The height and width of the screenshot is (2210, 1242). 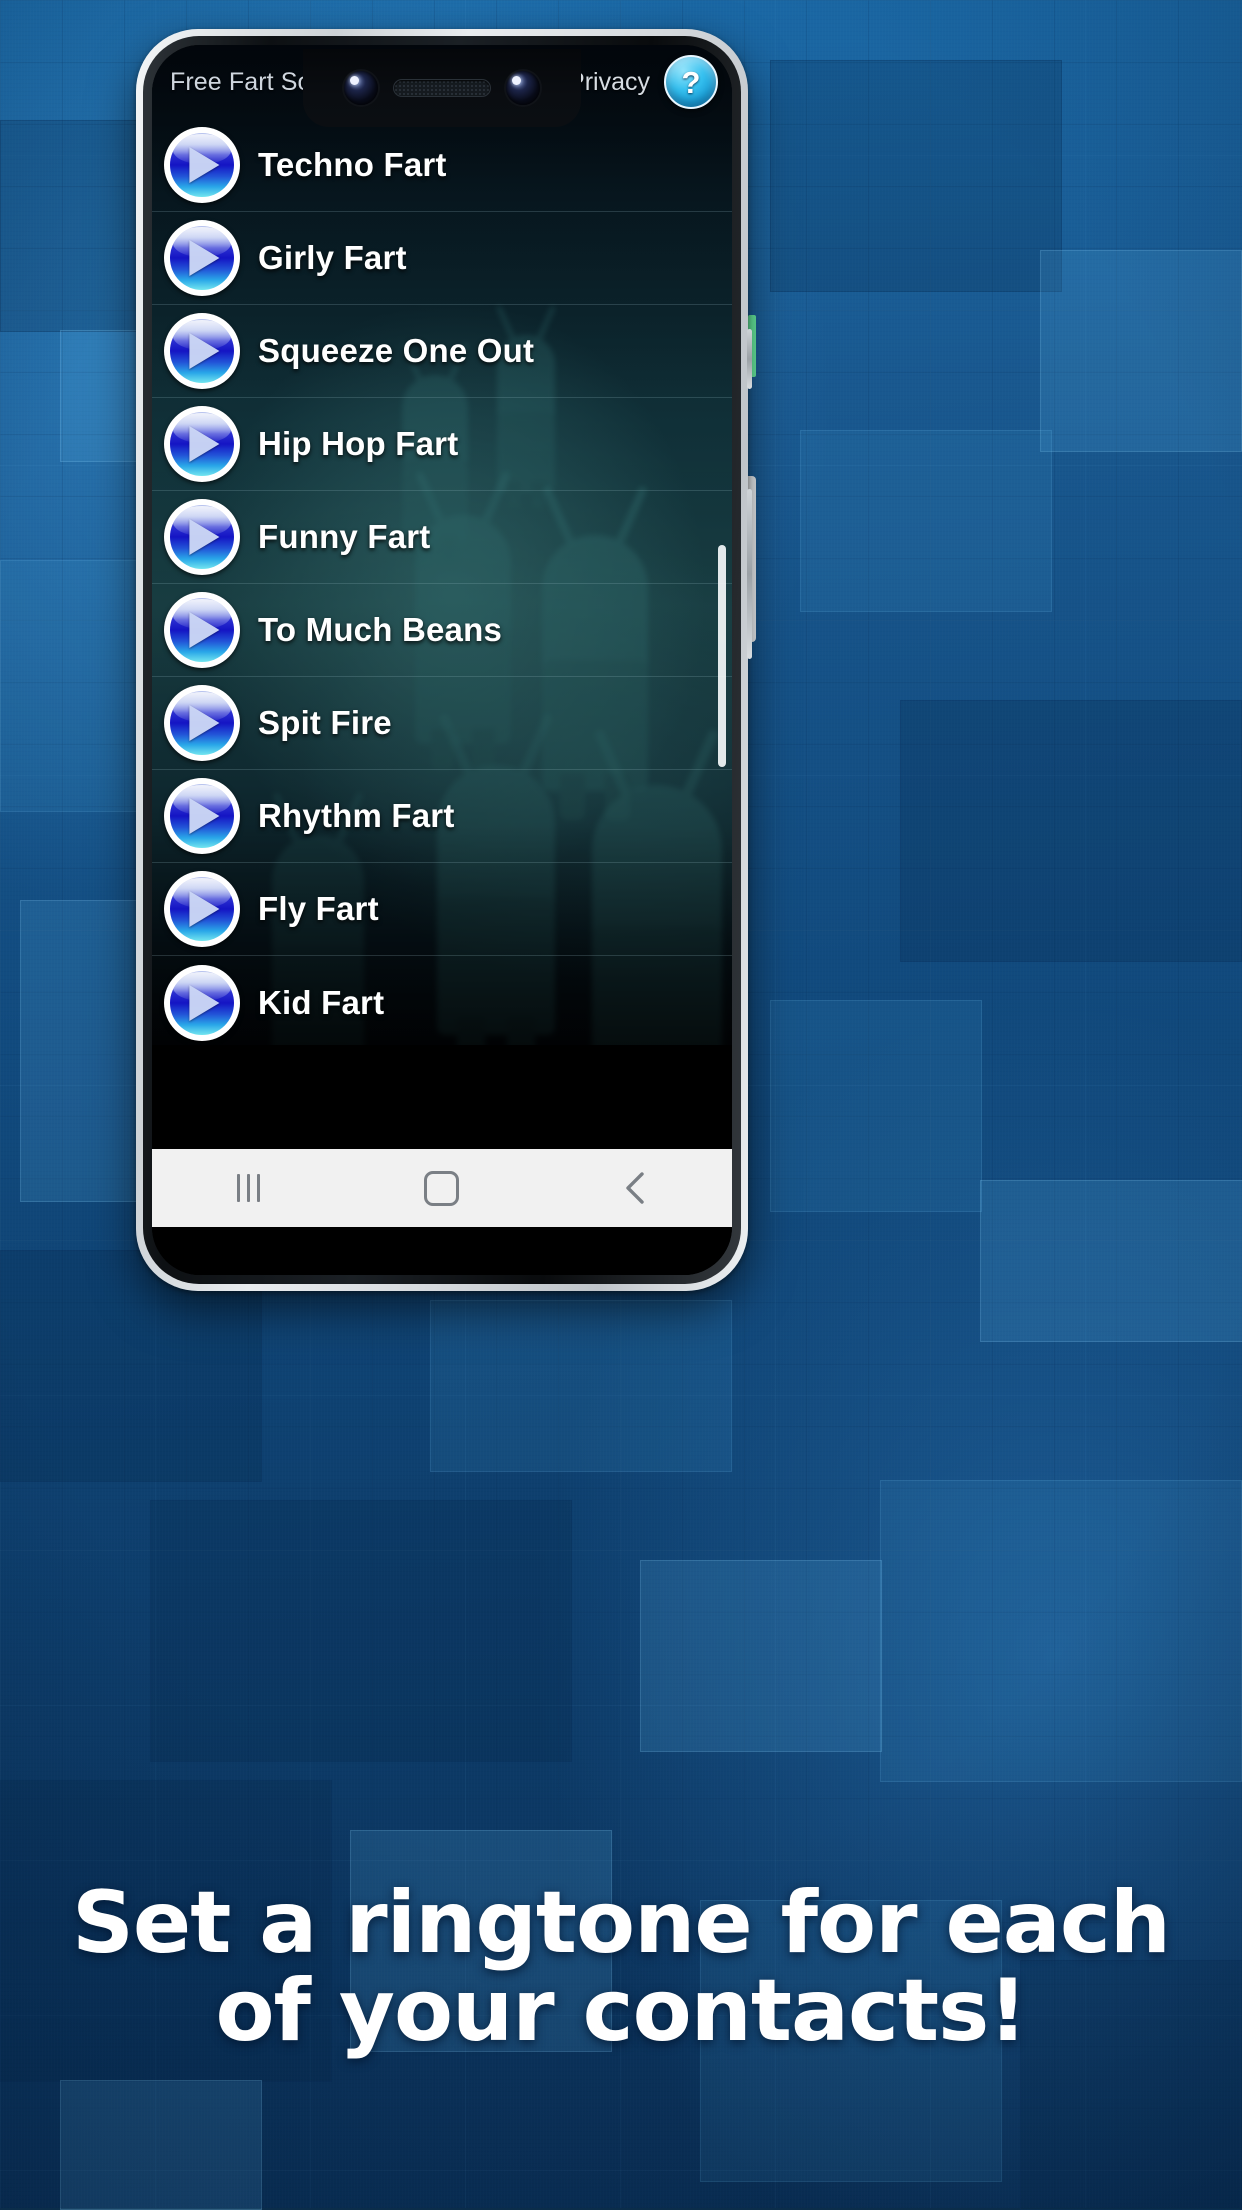 What do you see at coordinates (442, 909) in the screenshot?
I see `list-item: Fly Fart` at bounding box center [442, 909].